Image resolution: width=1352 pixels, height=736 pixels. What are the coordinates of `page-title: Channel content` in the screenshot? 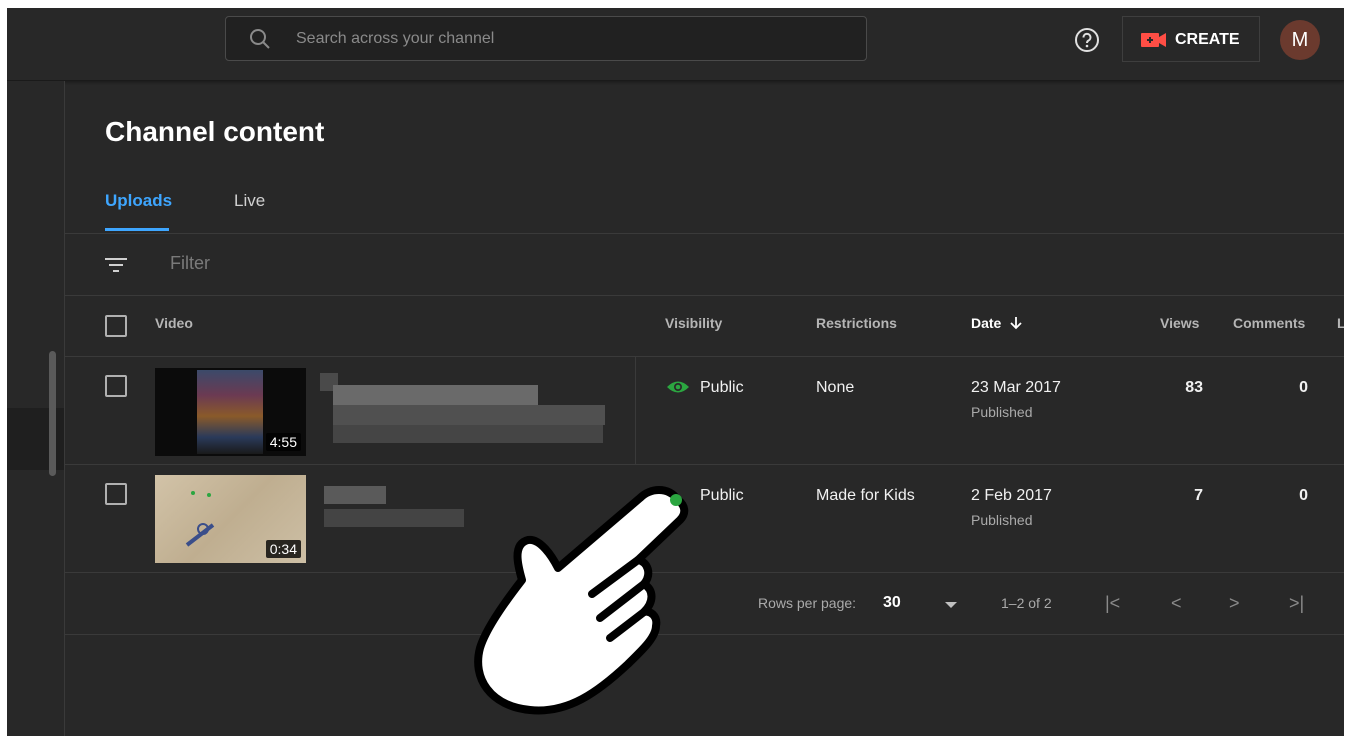 It's located at (215, 131).